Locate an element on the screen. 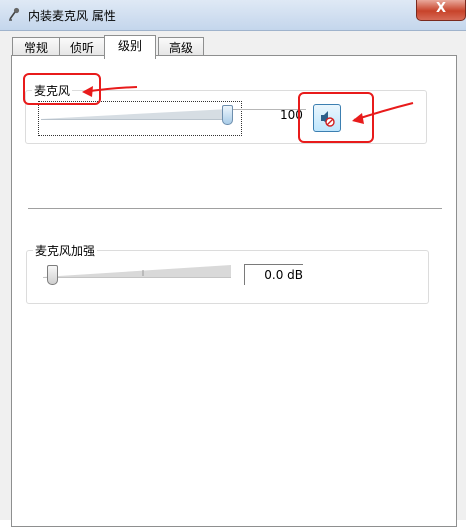 The height and width of the screenshot is (527, 466). title-bar: 内装麦克风 属性 X is located at coordinates (233, 15).